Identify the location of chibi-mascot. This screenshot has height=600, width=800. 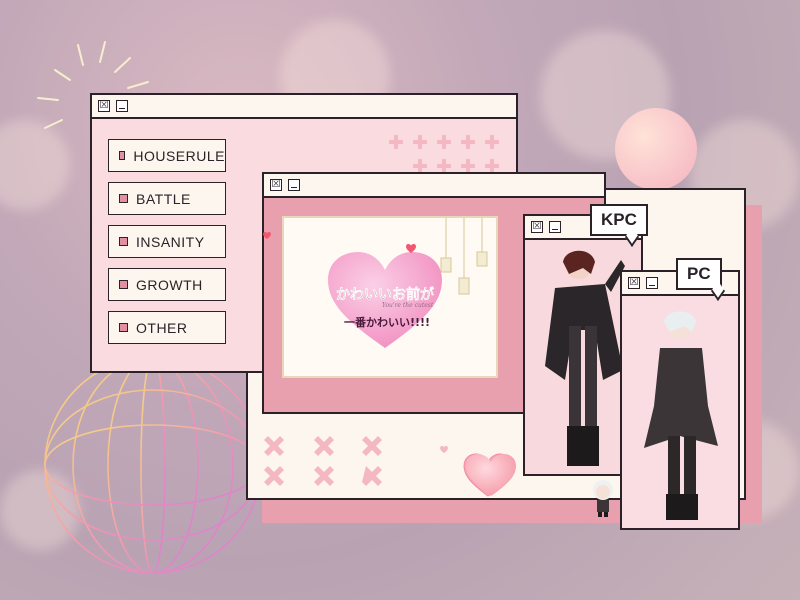
(603, 498).